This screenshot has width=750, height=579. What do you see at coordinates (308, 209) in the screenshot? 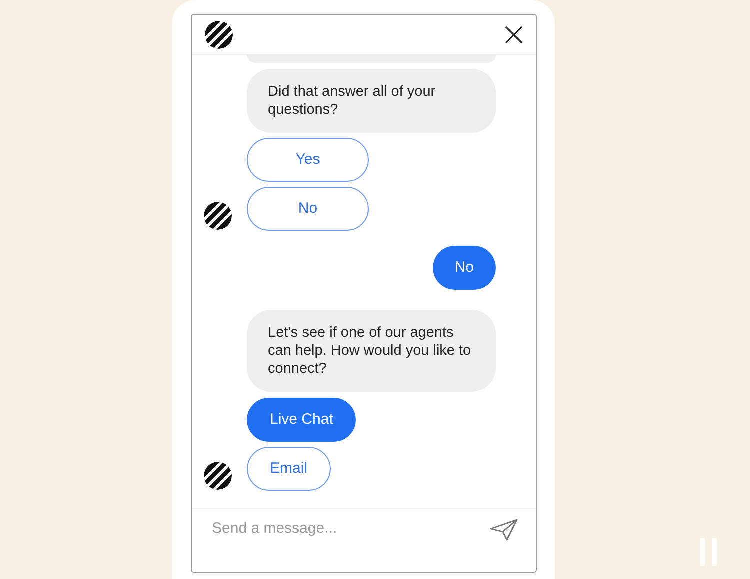
I see `reply-button: No` at bounding box center [308, 209].